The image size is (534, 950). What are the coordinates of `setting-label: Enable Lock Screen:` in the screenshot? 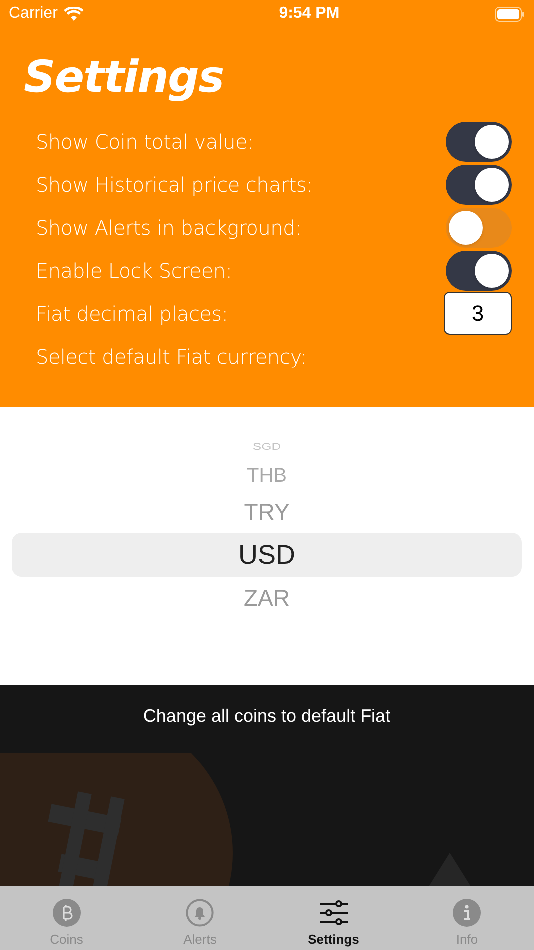 It's located at (134, 271).